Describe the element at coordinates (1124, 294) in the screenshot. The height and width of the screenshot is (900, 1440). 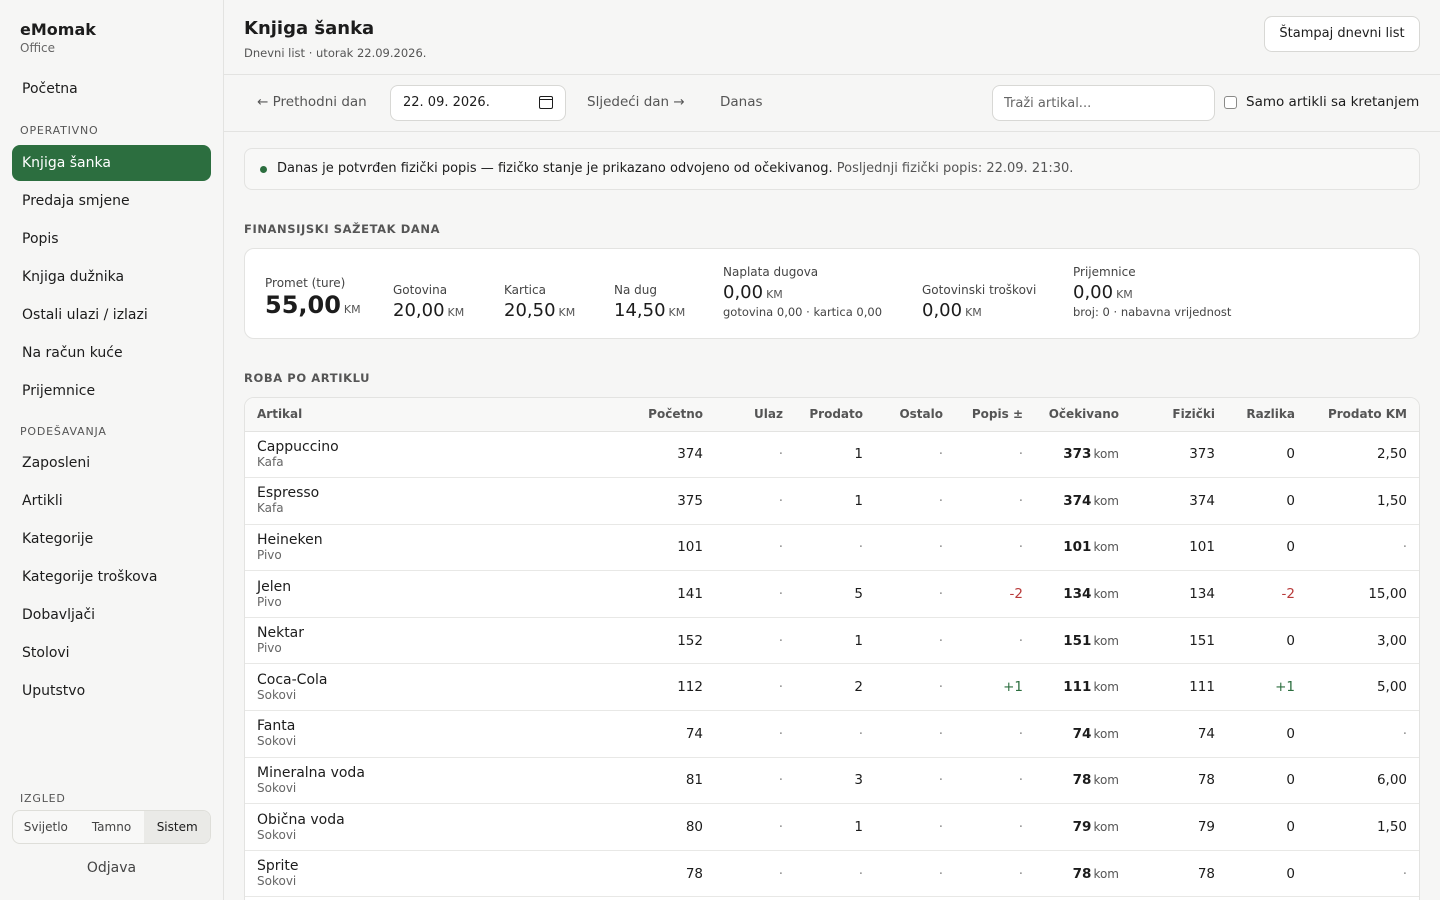
I see `summary-receipts-unit: KM` at that location.